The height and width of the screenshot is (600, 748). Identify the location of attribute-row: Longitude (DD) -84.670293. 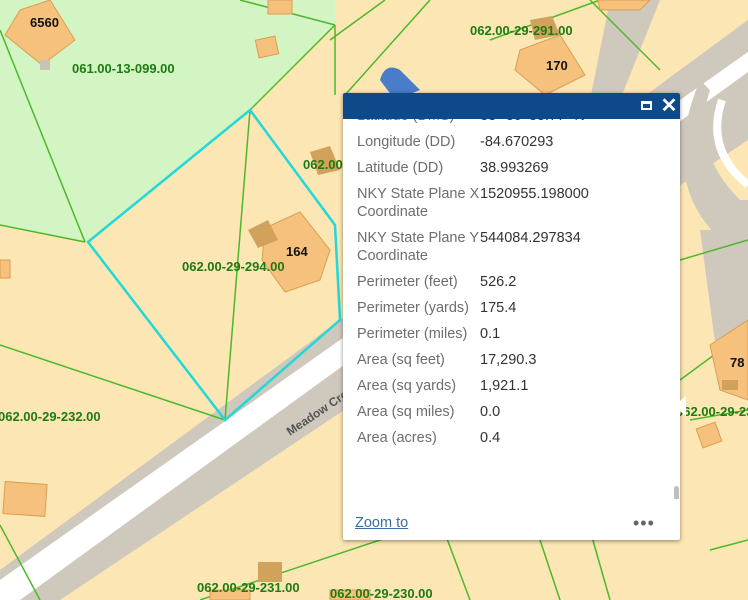
(512, 146).